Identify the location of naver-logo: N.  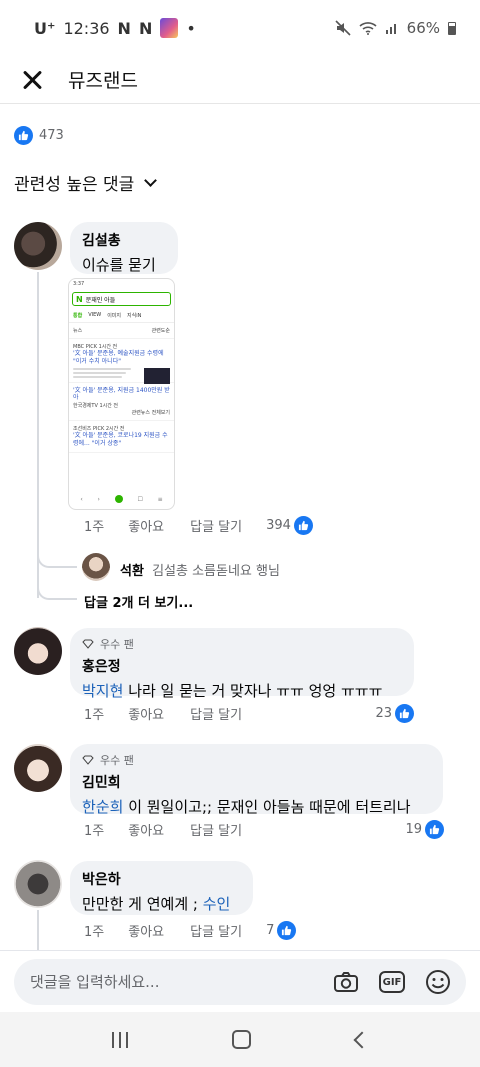
(79, 299).